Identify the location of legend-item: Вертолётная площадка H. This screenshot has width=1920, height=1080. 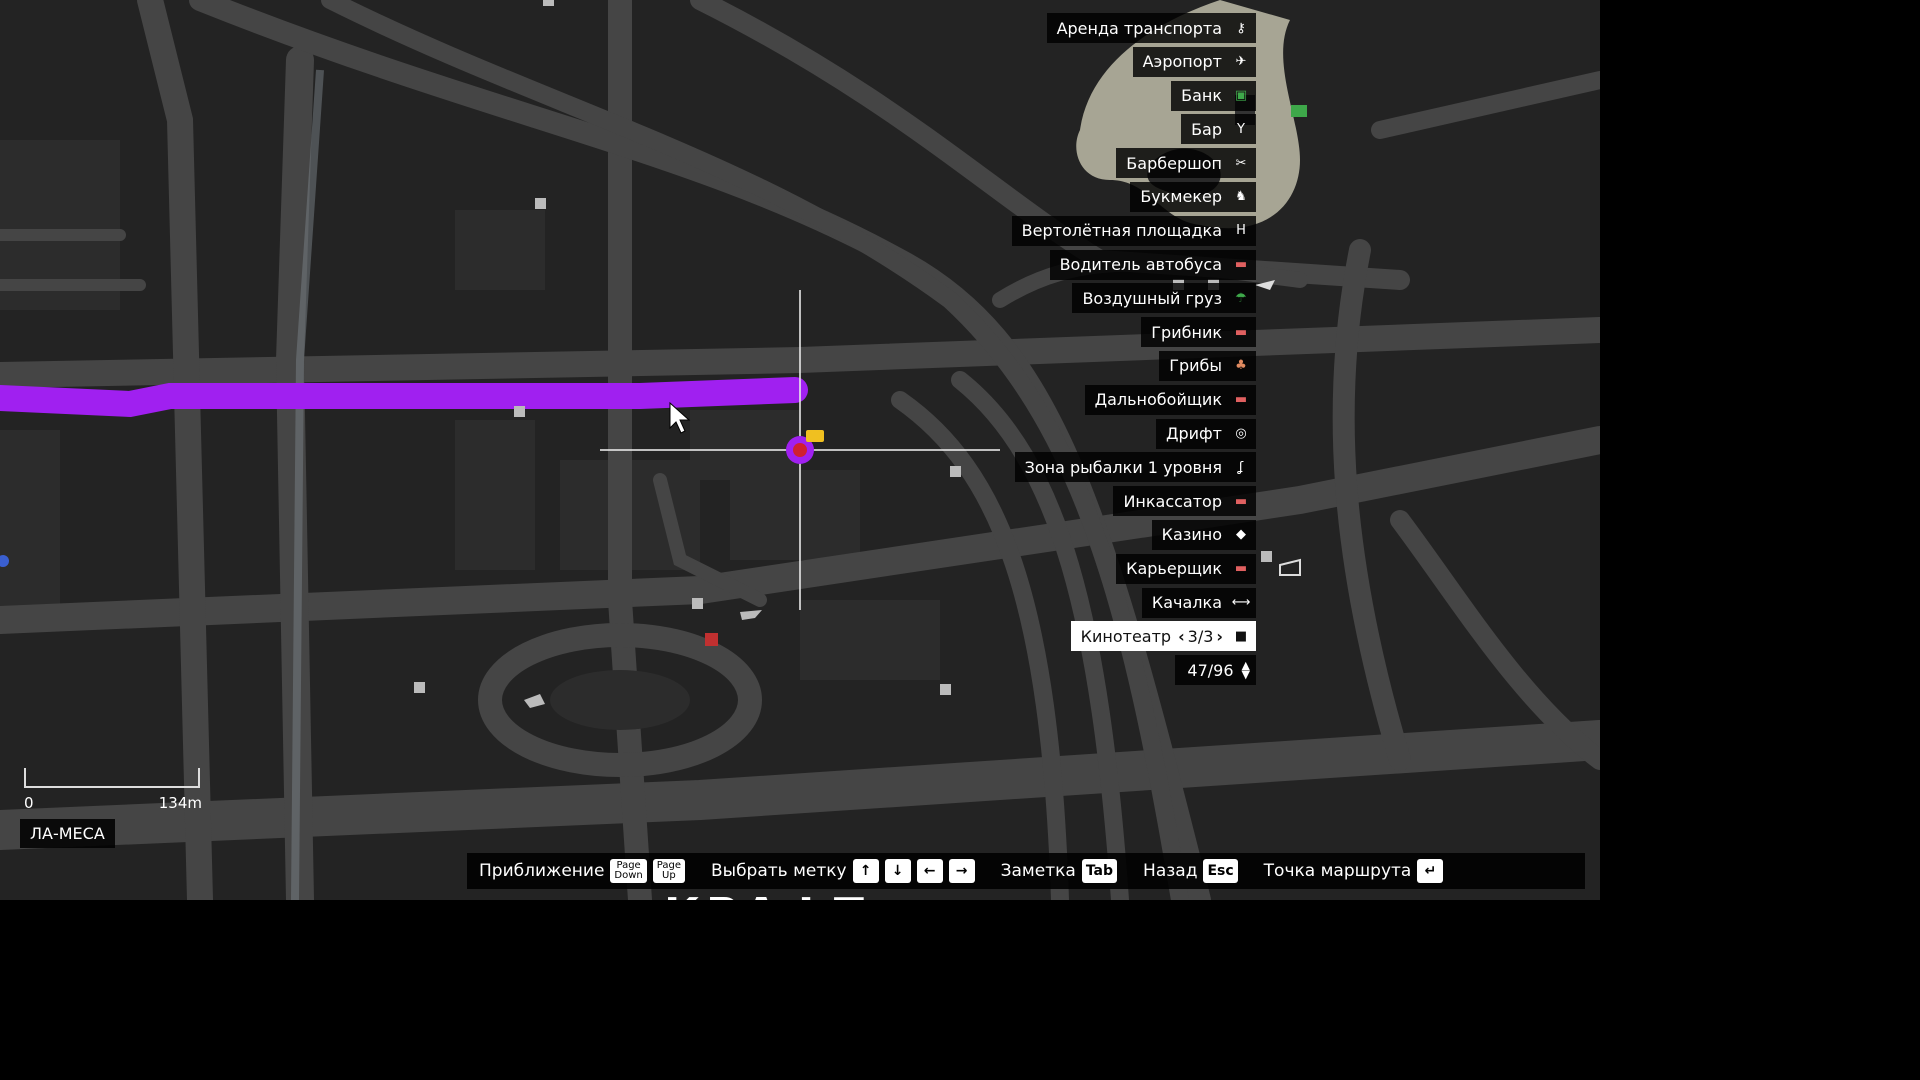
(1133, 230).